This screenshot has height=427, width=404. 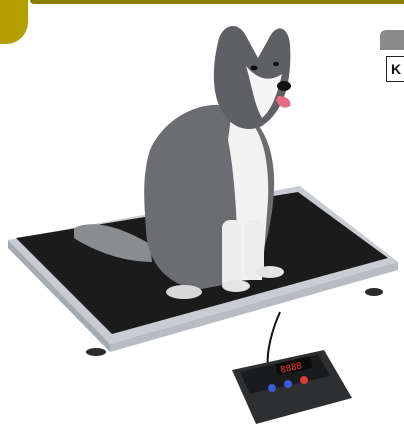 I want to click on dog-nose, so click(x=284, y=86).